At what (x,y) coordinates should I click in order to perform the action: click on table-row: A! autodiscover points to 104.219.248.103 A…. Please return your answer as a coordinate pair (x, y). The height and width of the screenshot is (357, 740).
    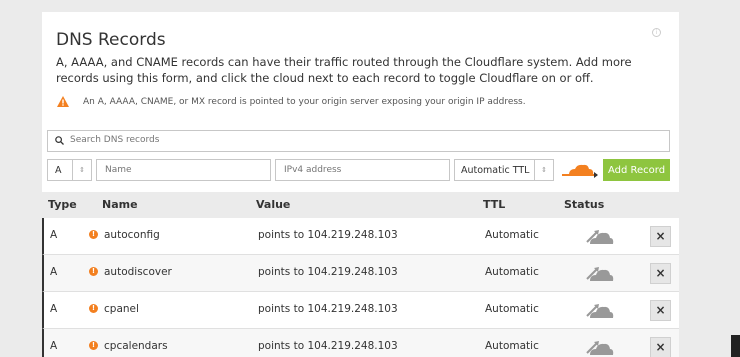
    Looking at the image, I should click on (360, 273).